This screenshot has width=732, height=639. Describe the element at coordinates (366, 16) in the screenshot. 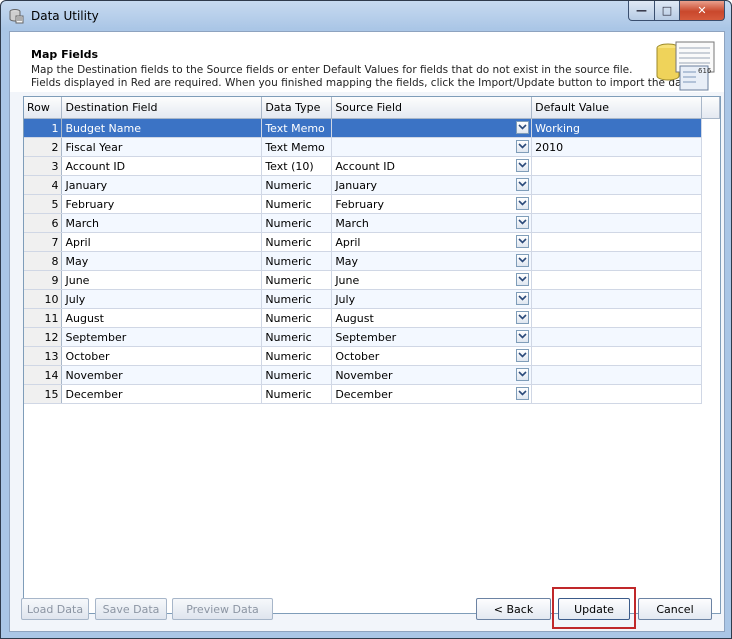

I see `title-bar: Data Utility — □ ✕` at that location.